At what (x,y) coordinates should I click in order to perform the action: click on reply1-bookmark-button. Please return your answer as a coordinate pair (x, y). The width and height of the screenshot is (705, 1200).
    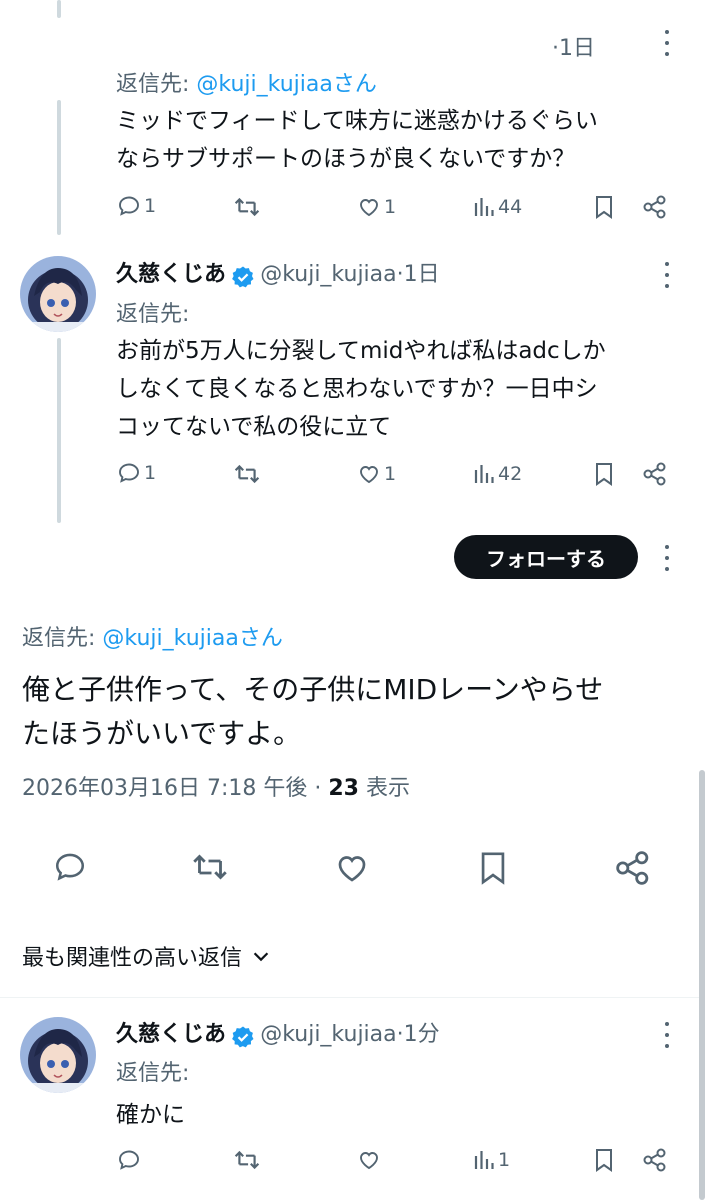
    Looking at the image, I should click on (604, 1160).